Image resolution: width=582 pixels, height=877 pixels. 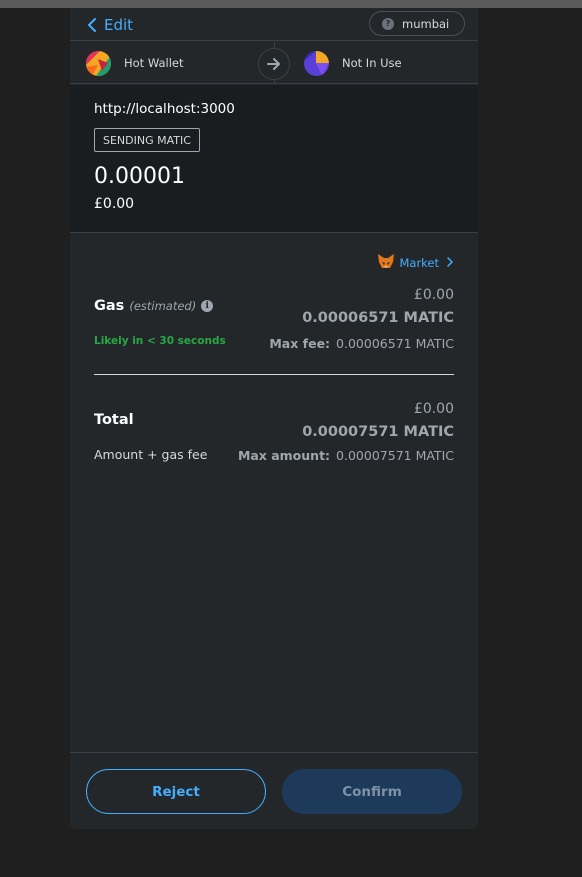 What do you see at coordinates (163, 306) in the screenshot?
I see `gas-estimated: (estimated)` at bounding box center [163, 306].